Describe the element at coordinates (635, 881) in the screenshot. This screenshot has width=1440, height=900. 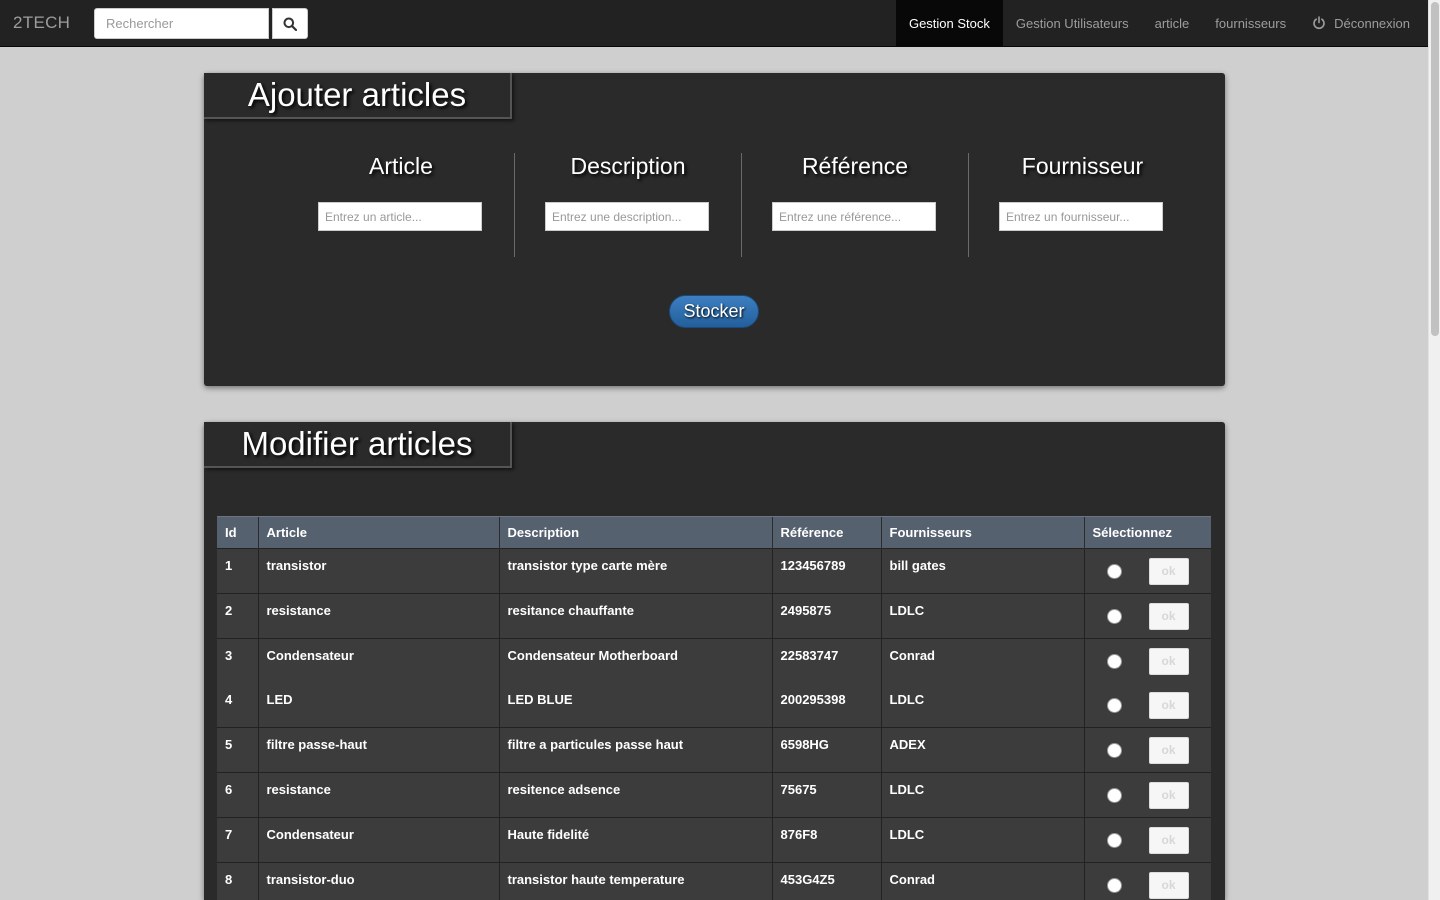
I see `cell-description: transistor haute temperature` at that location.